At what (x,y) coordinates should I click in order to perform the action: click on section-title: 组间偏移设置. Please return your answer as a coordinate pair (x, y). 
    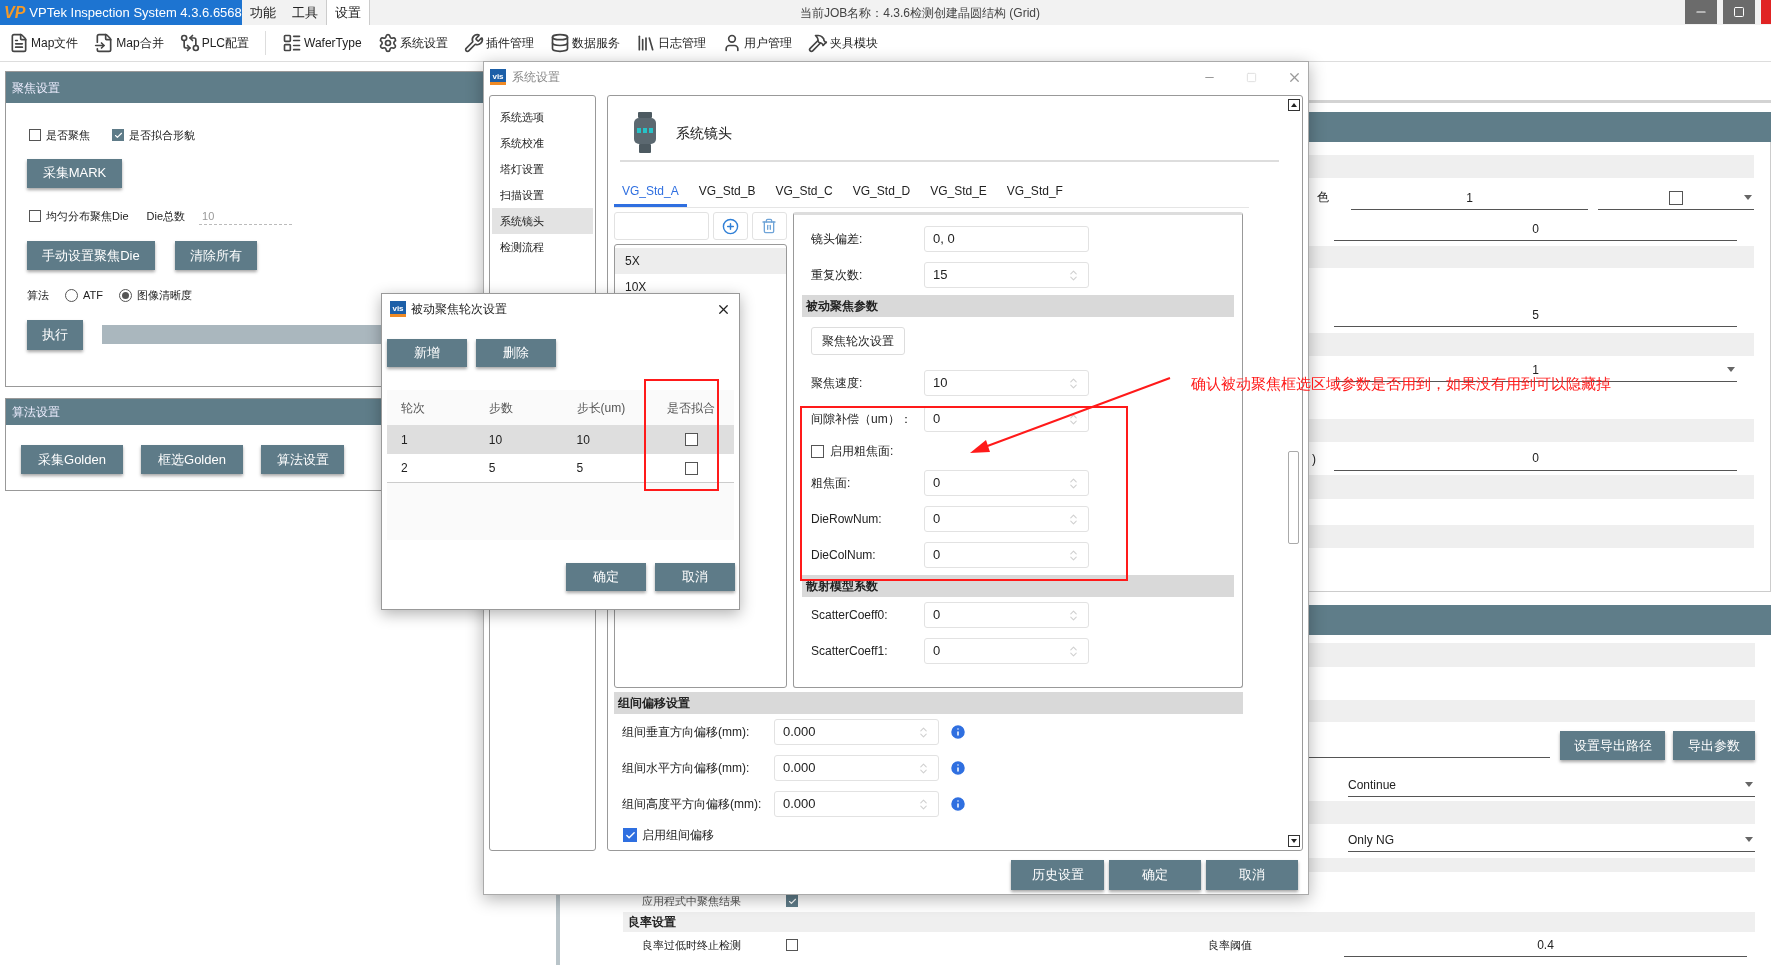
    Looking at the image, I should click on (654, 703).